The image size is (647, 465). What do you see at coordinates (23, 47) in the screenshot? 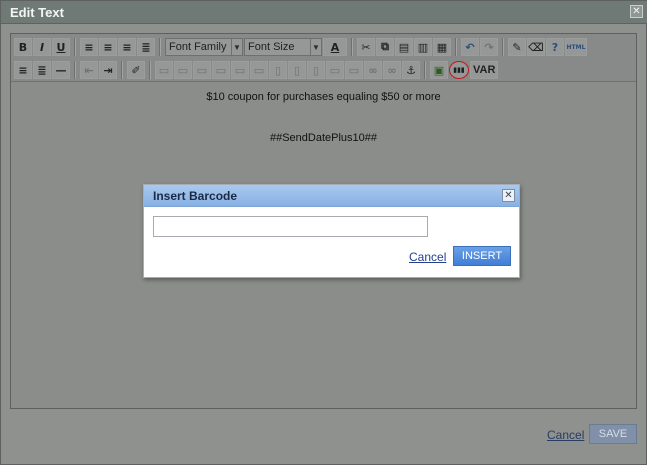
I see `bold-icon: B` at bounding box center [23, 47].